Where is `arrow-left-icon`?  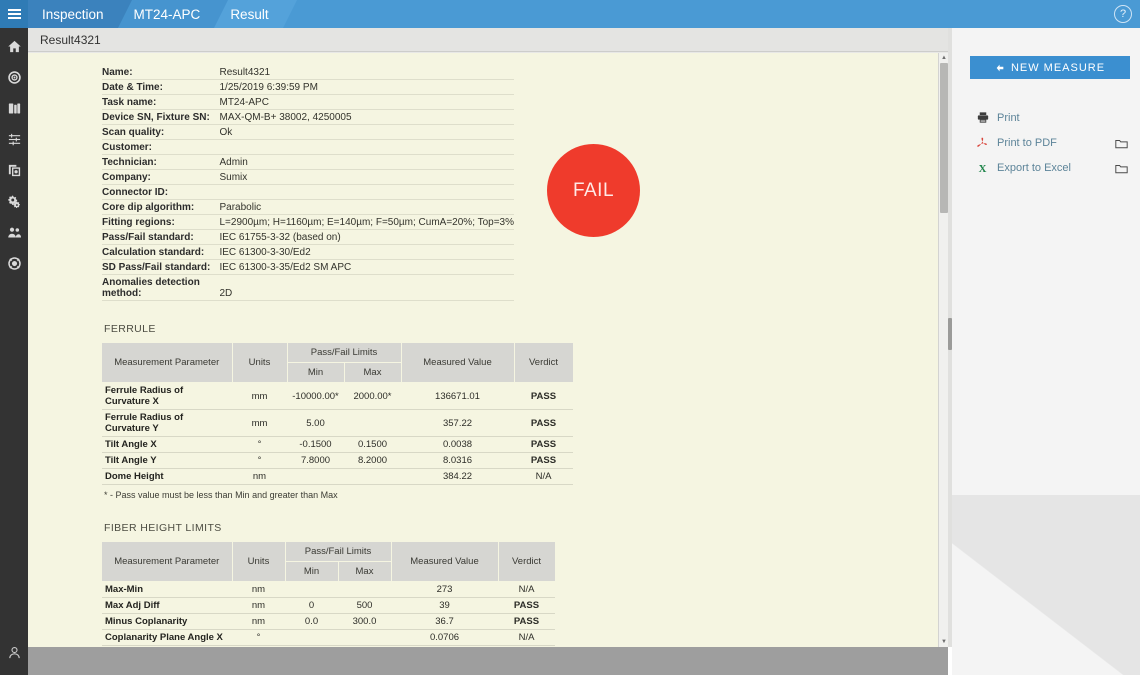
arrow-left-icon is located at coordinates (1000, 67).